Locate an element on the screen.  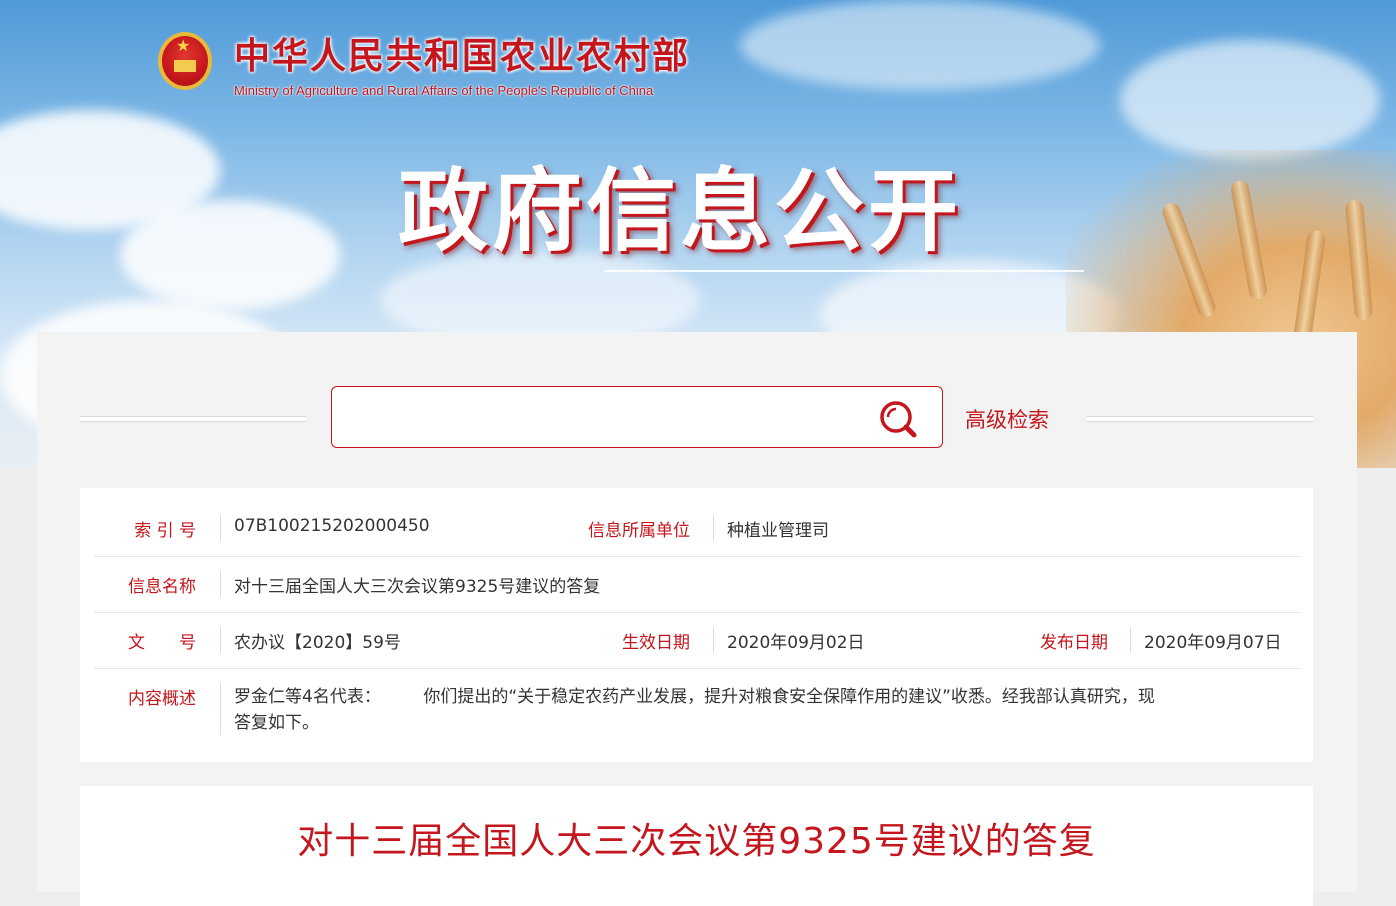
info-row: 索 引 号 07B100215202000450 信息所属单位 种植业管理司 is located at coordinates (697, 528).